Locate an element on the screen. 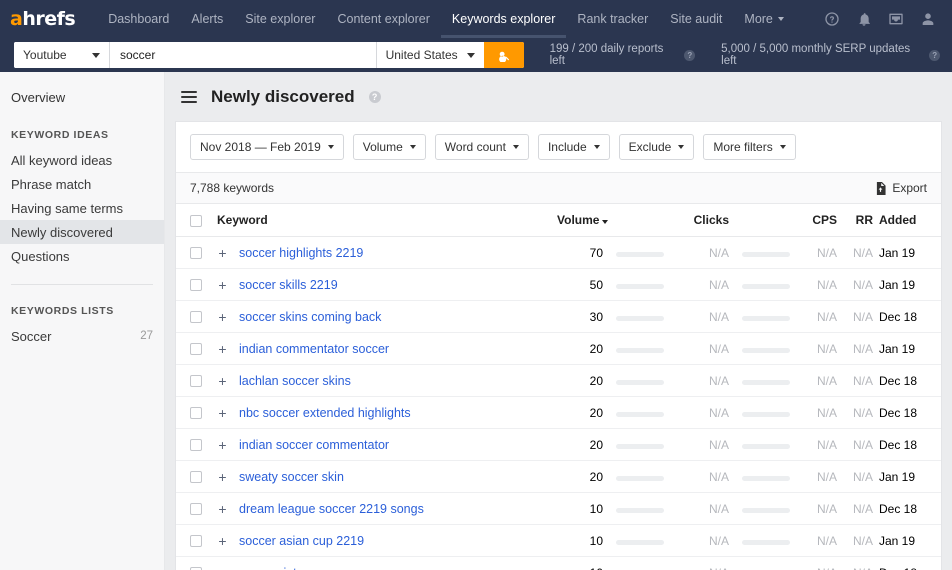 Image resolution: width=952 pixels, height=570 pixels. keyword-link: indian soccer commentator is located at coordinates (314, 445).